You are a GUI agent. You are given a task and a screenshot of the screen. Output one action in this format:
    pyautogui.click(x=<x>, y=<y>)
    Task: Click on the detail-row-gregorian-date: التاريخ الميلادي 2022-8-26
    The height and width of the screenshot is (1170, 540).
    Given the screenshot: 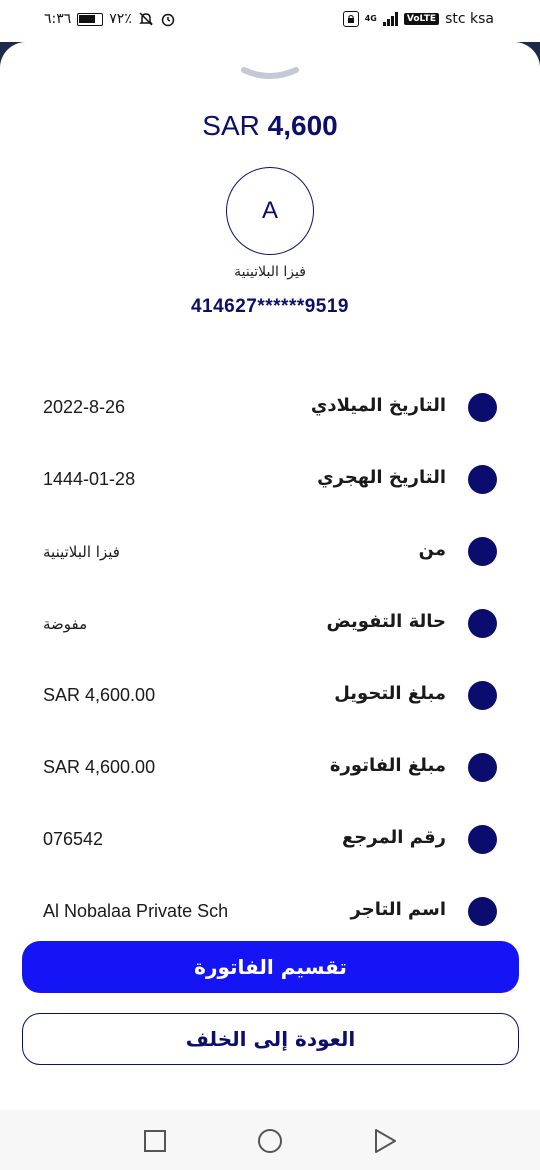 What is the action you would take?
    pyautogui.click(x=270, y=407)
    